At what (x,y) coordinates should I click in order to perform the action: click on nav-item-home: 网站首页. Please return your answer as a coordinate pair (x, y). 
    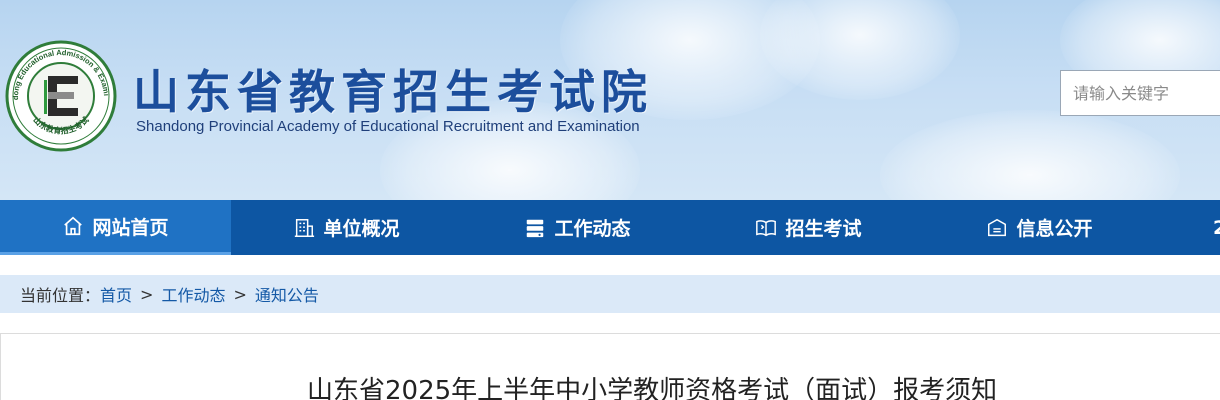
    Looking at the image, I should click on (115, 227).